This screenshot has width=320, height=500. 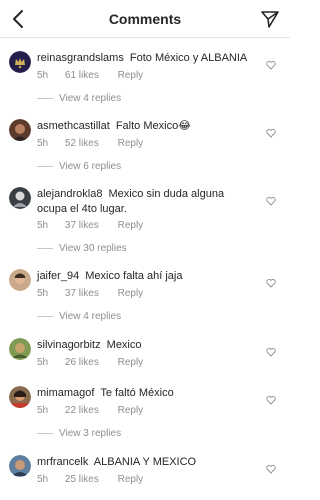 What do you see at coordinates (82, 75) in the screenshot?
I see `likes-count: 61 likes` at bounding box center [82, 75].